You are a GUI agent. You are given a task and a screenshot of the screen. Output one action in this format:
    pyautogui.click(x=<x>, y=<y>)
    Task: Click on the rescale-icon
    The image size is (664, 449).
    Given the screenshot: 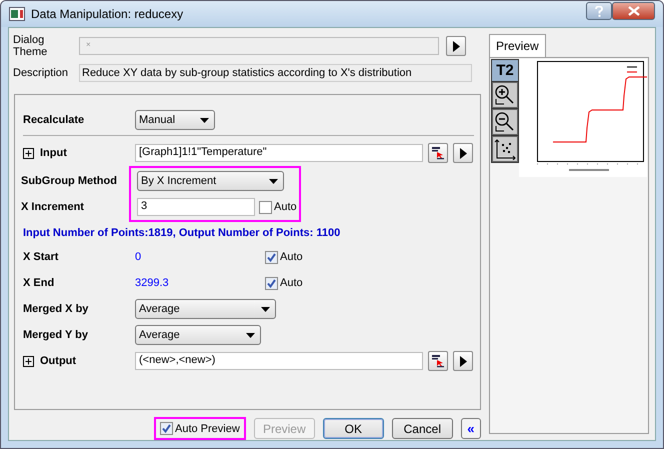 What is the action you would take?
    pyautogui.click(x=505, y=149)
    